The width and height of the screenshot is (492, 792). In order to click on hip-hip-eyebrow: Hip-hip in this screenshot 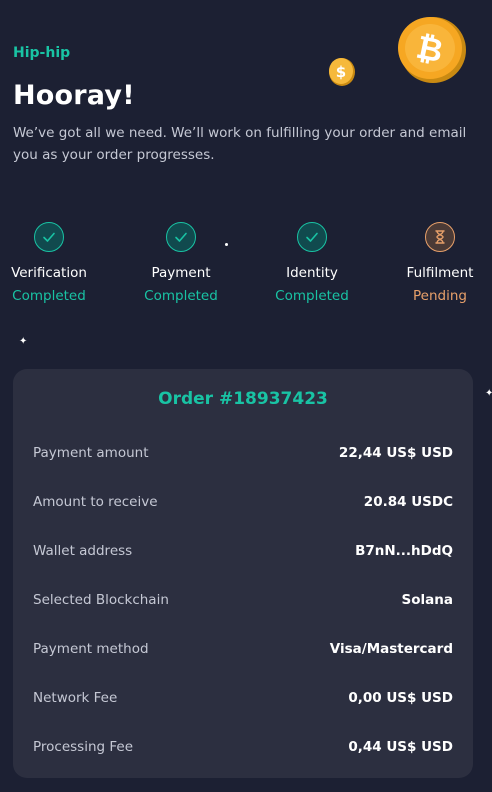, I will do `click(42, 53)`.